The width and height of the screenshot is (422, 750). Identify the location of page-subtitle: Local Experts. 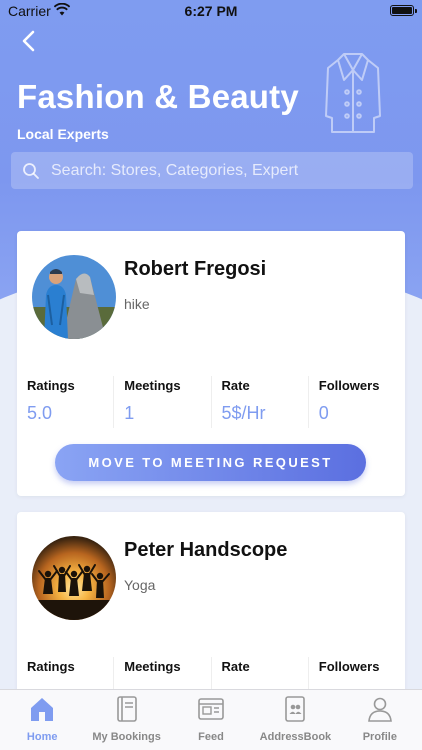
(63, 134).